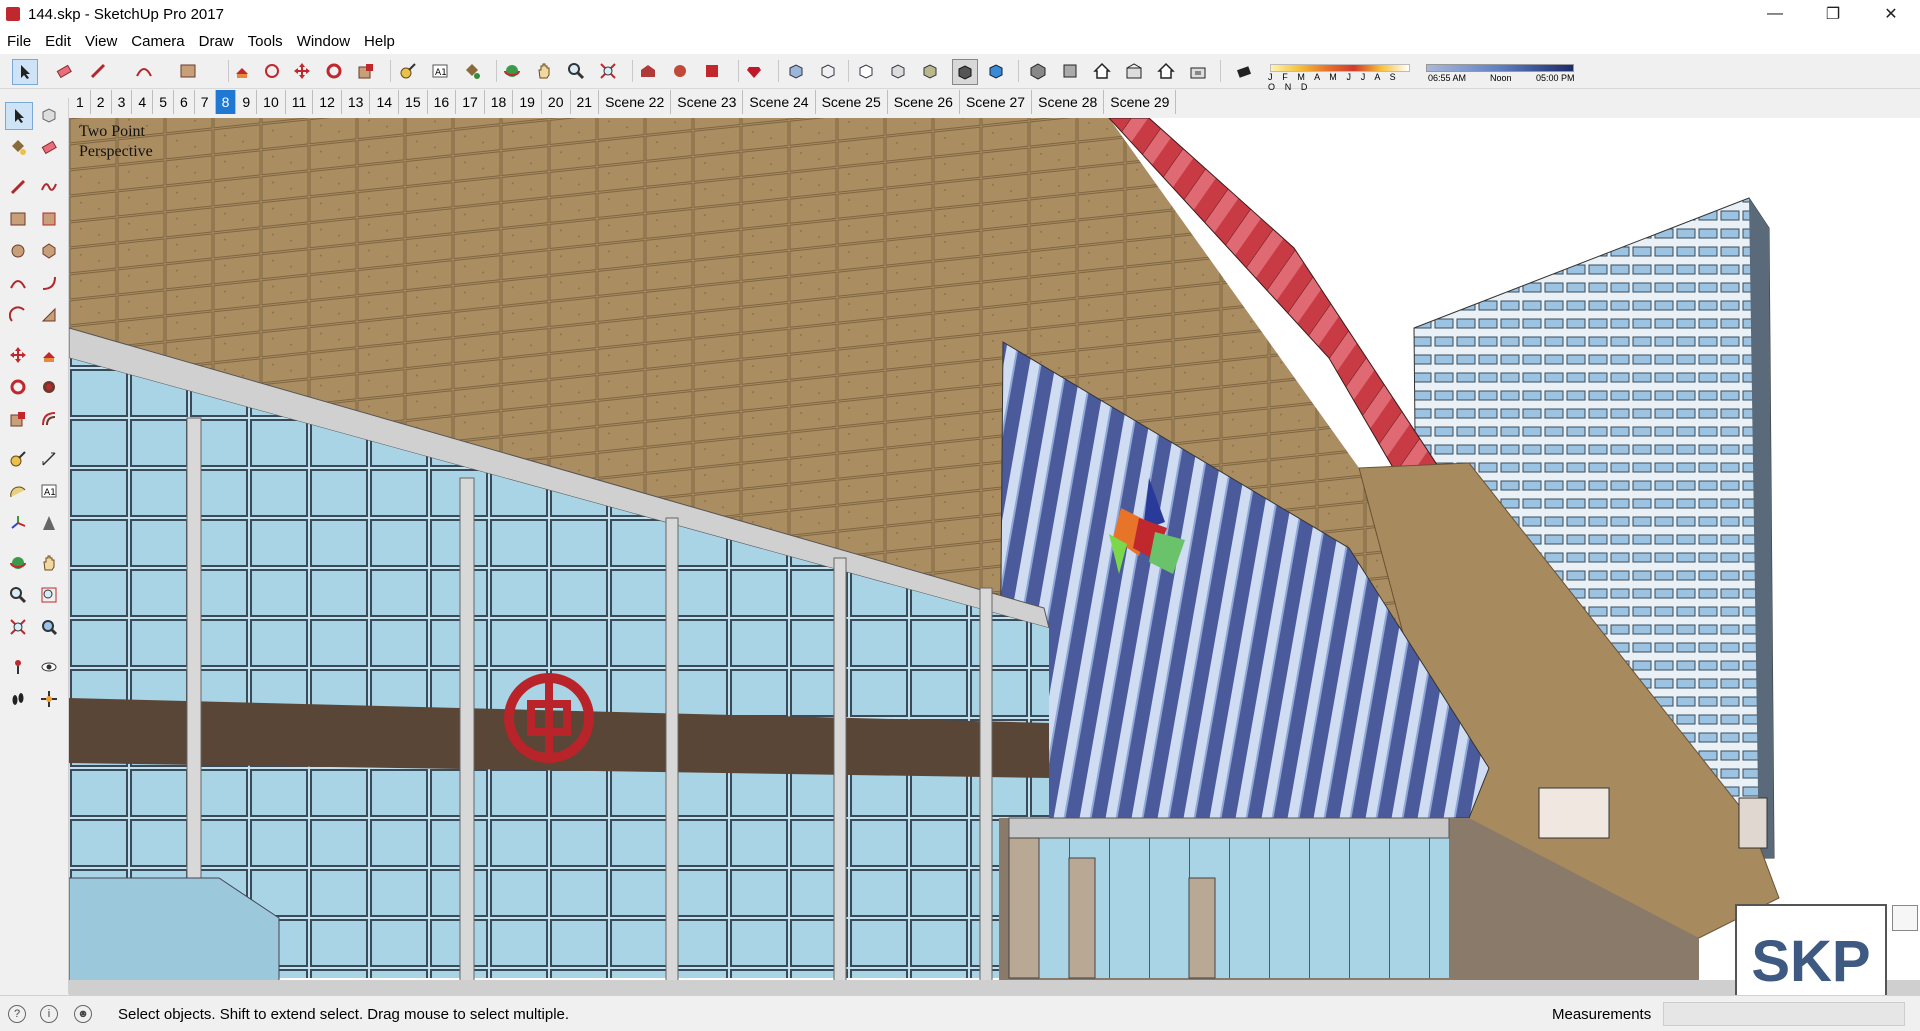 The image size is (1920, 1031). What do you see at coordinates (648, 71) in the screenshot?
I see `warehouse-icon` at bounding box center [648, 71].